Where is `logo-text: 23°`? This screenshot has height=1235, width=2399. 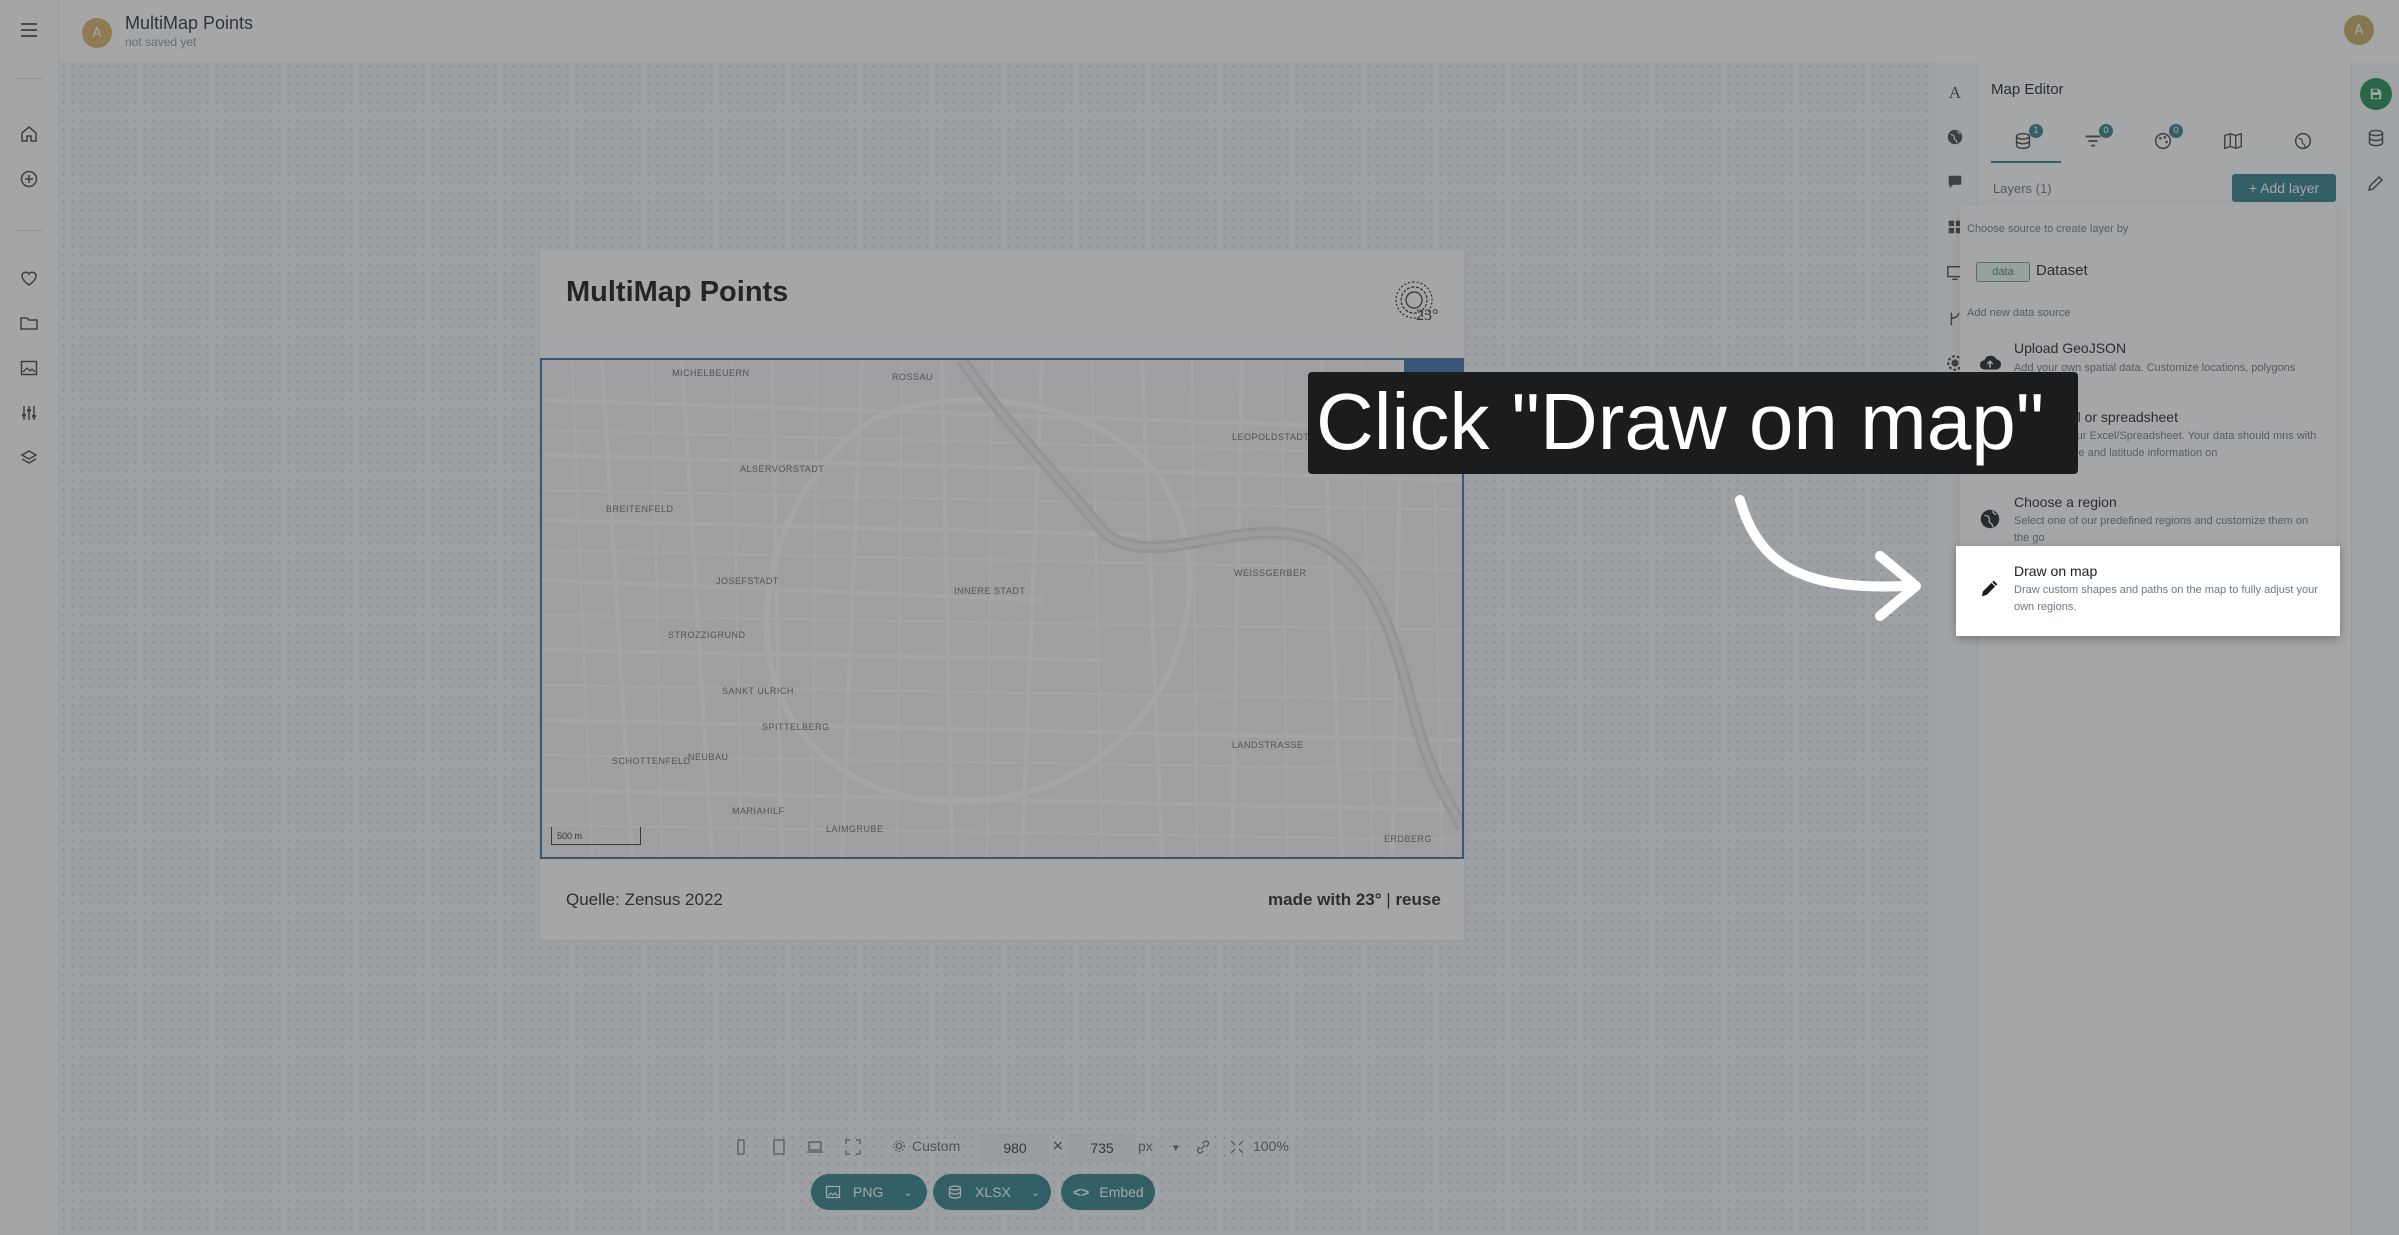 logo-text: 23° is located at coordinates (1427, 315).